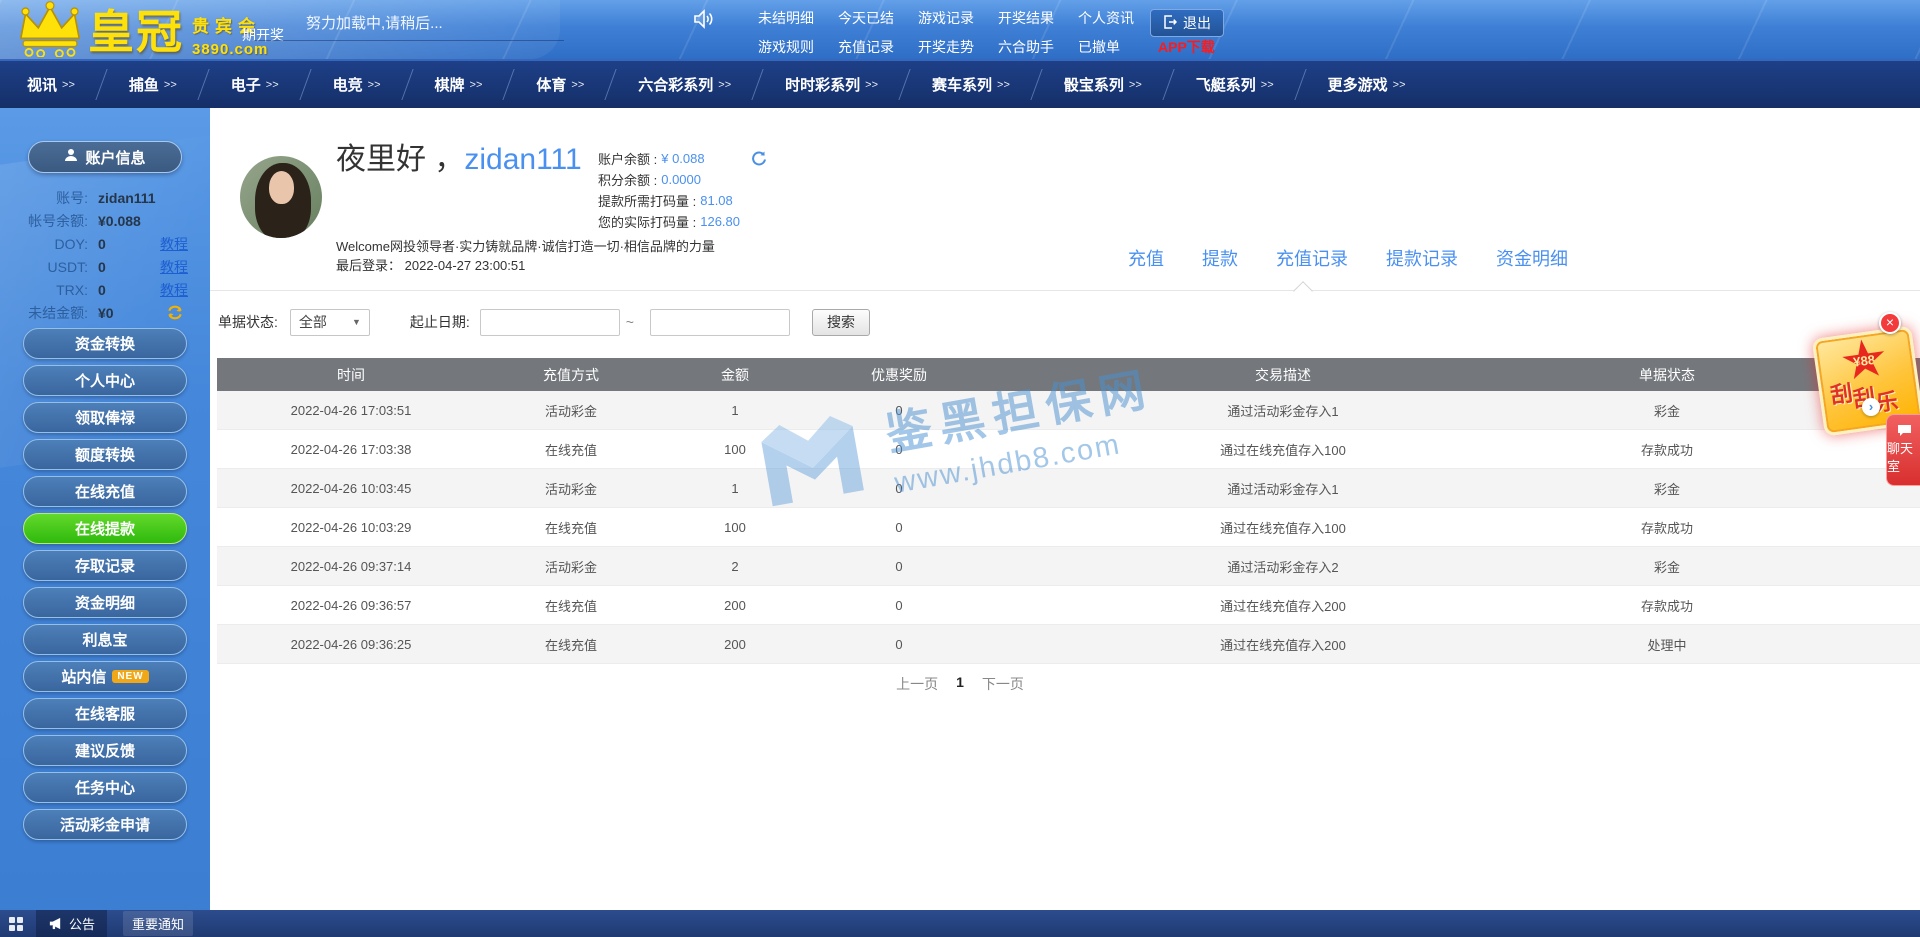 This screenshot has width=1920, height=937. I want to click on sidebar-item: 在线客服, so click(105, 713).